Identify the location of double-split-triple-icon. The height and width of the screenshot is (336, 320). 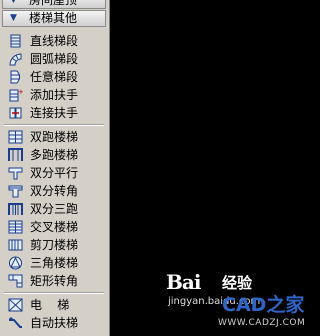
(15, 209).